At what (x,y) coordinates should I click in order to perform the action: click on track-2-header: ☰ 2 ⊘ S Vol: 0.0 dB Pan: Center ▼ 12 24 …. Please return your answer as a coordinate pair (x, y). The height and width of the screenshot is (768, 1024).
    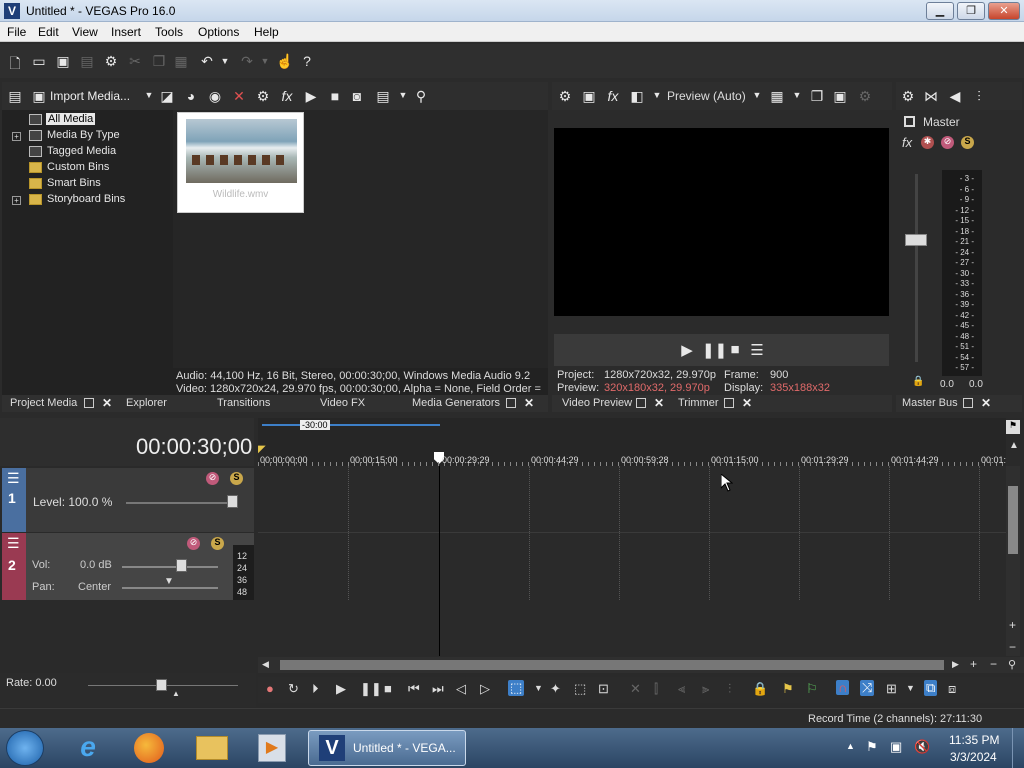
    Looking at the image, I should click on (128, 566).